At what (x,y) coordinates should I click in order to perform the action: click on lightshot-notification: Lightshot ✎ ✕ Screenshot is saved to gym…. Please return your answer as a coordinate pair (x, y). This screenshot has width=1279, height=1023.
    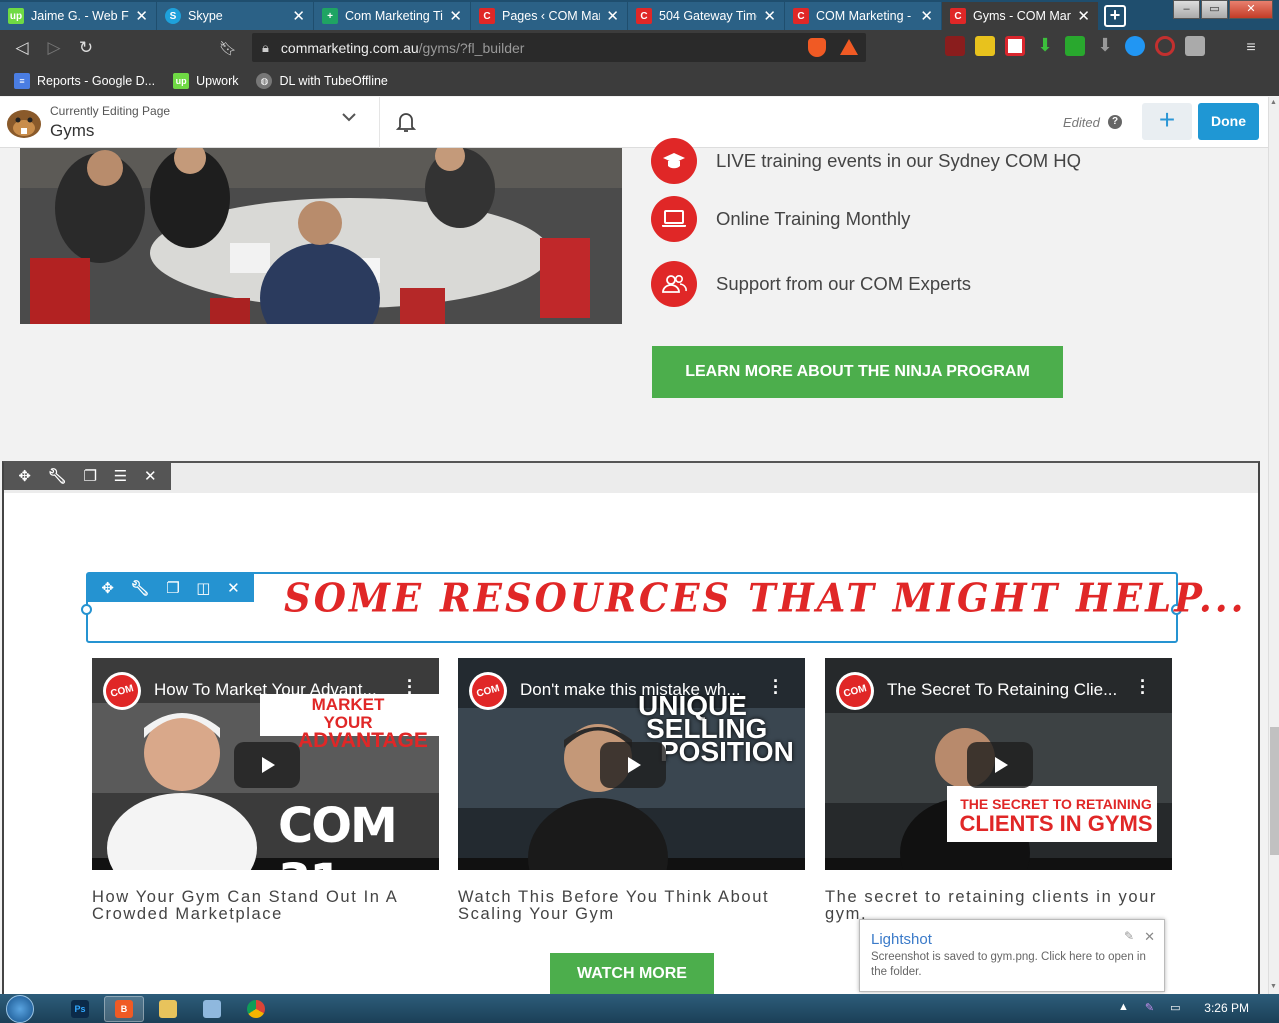
    Looking at the image, I should click on (1012, 955).